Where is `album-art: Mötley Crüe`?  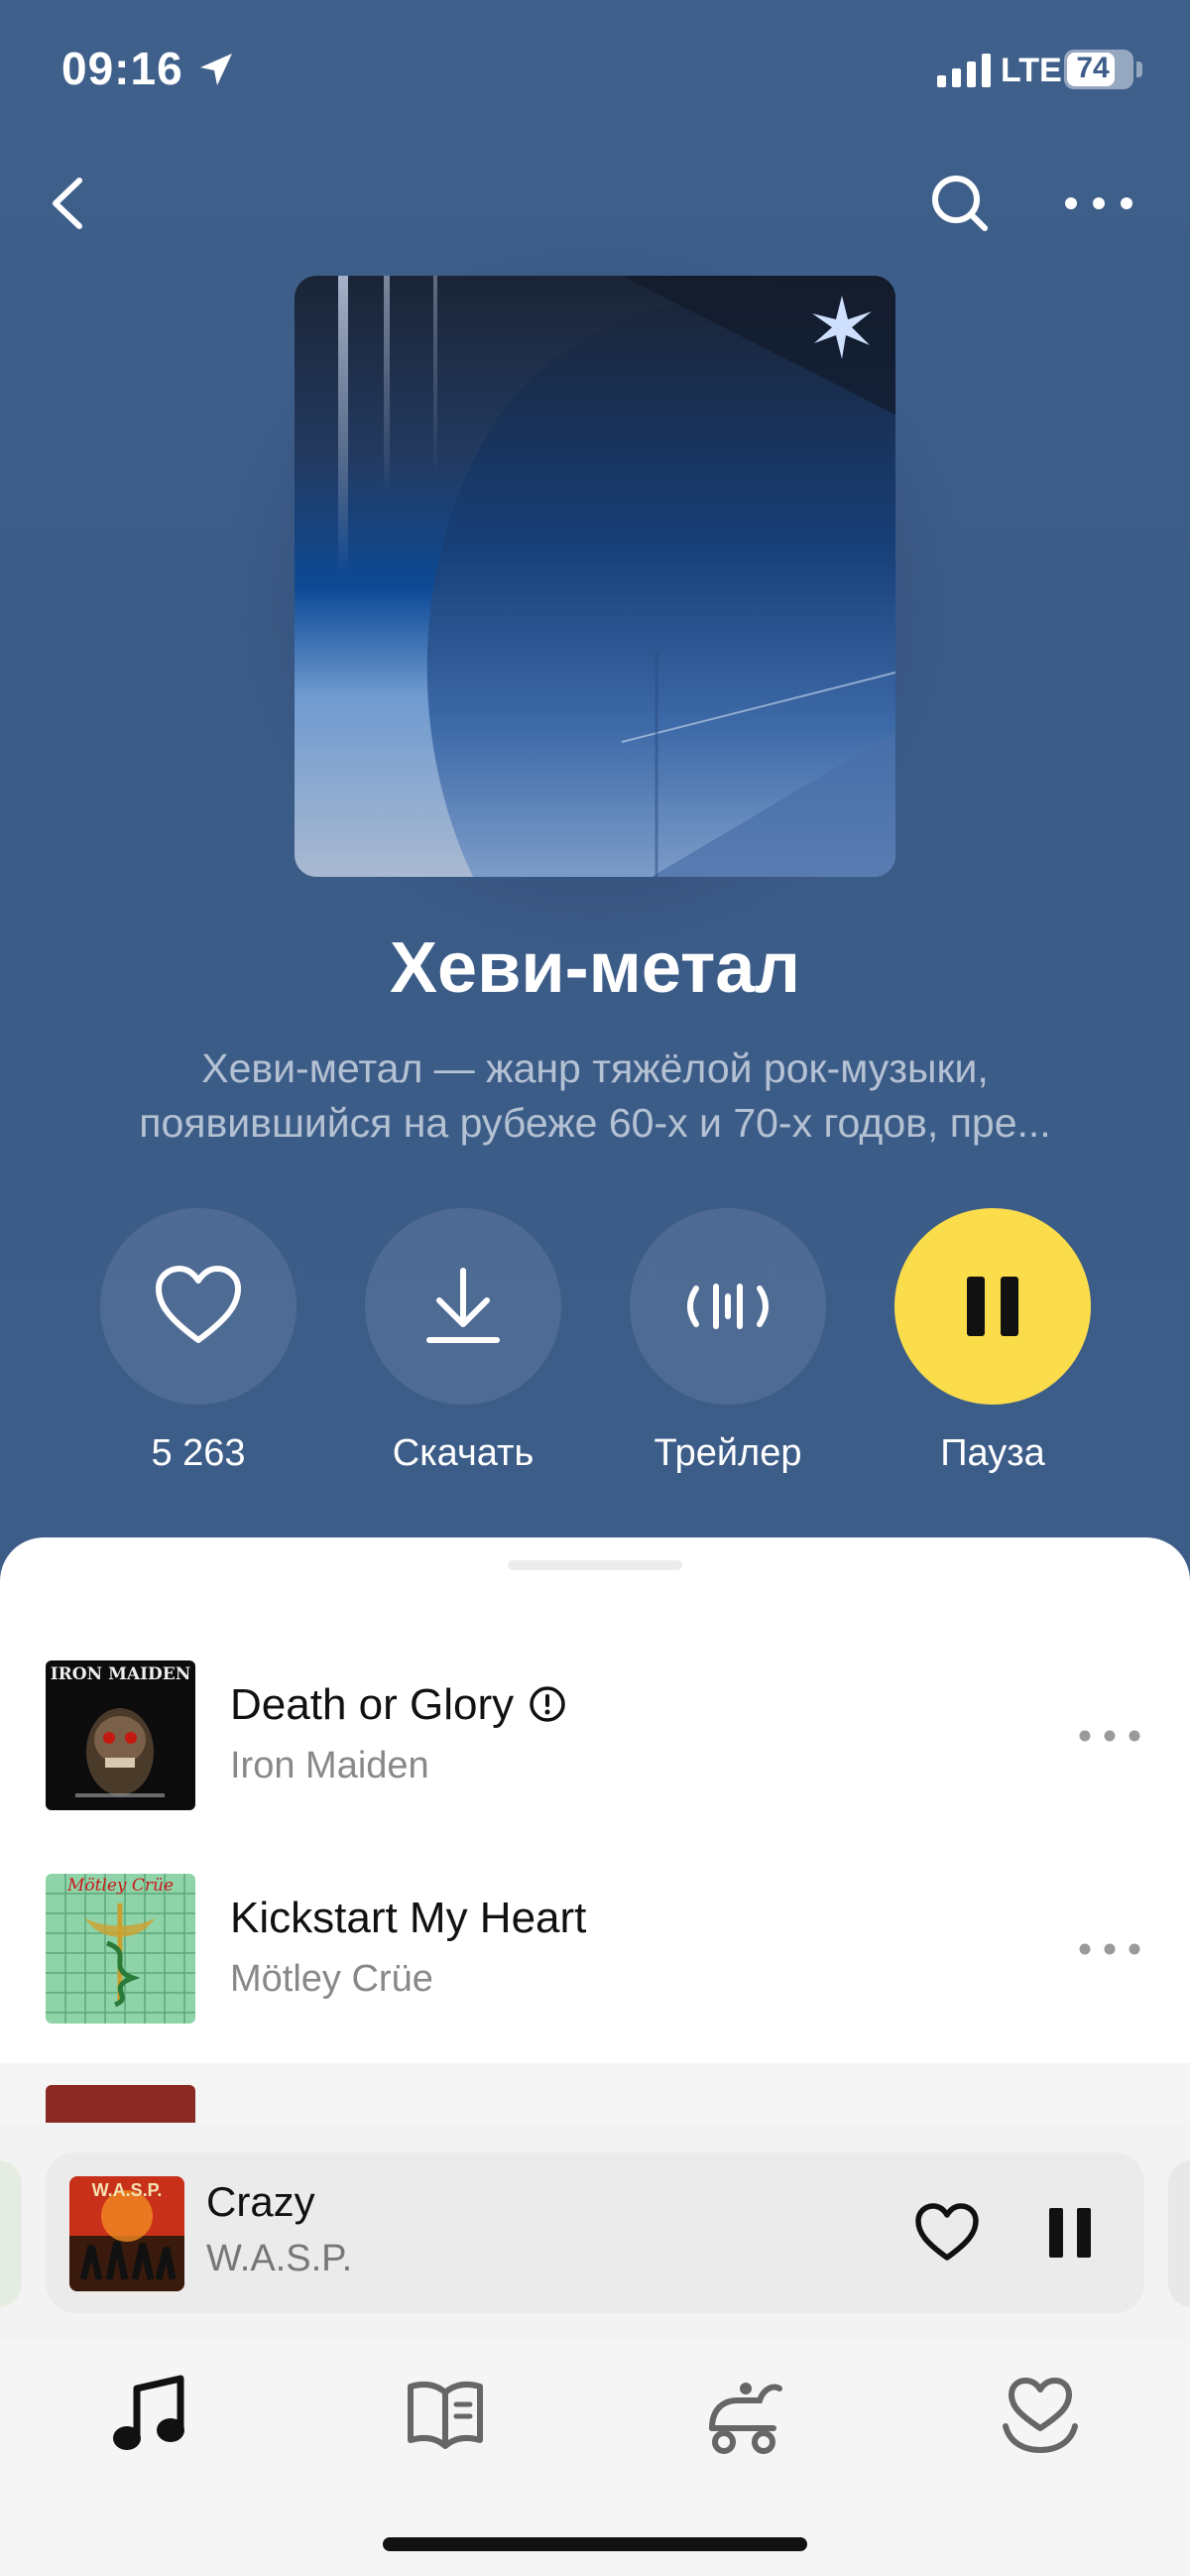 album-art: Mötley Crüe is located at coordinates (120, 1949).